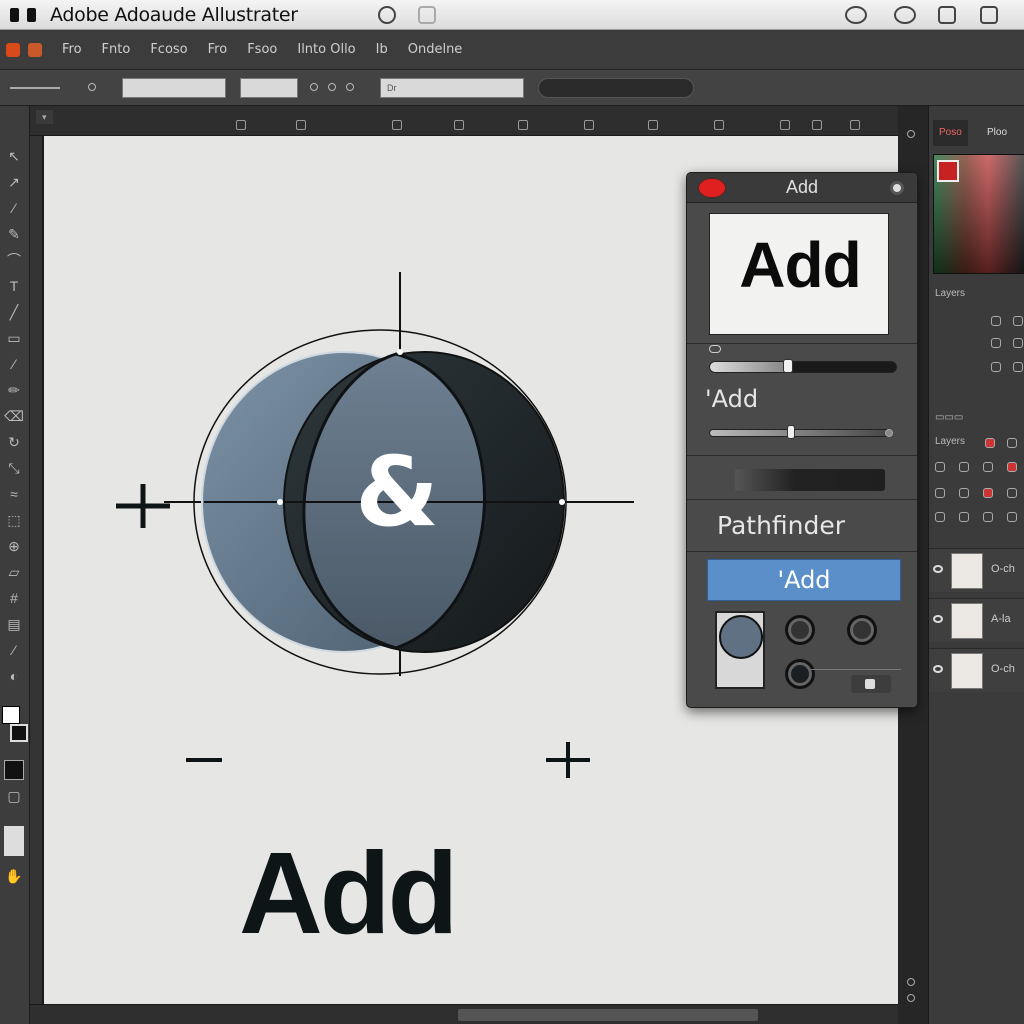 The image size is (1024, 1024). I want to click on dock-tab-color: Poso, so click(950, 133).